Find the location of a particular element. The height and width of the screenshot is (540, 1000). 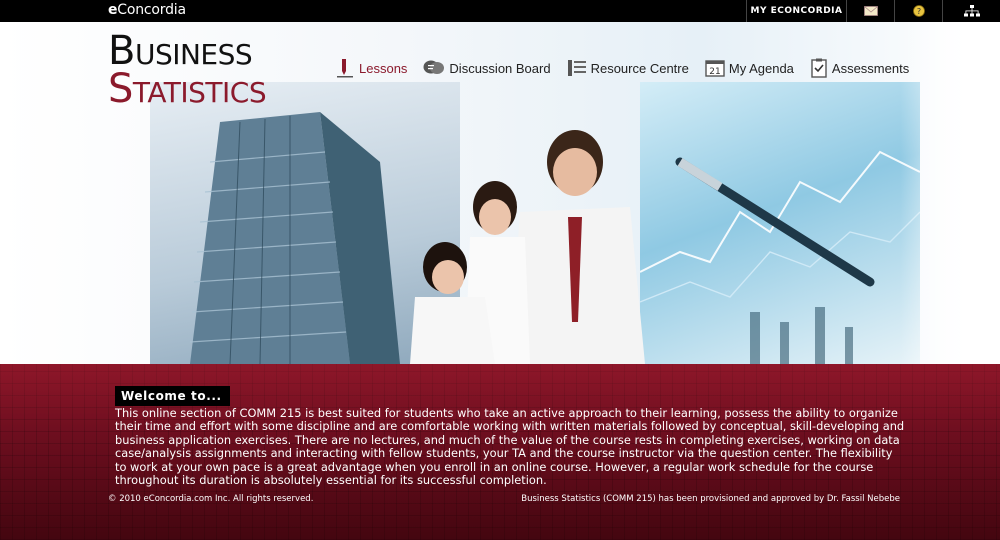

nav-assessments: Assessments is located at coordinates (859, 68).